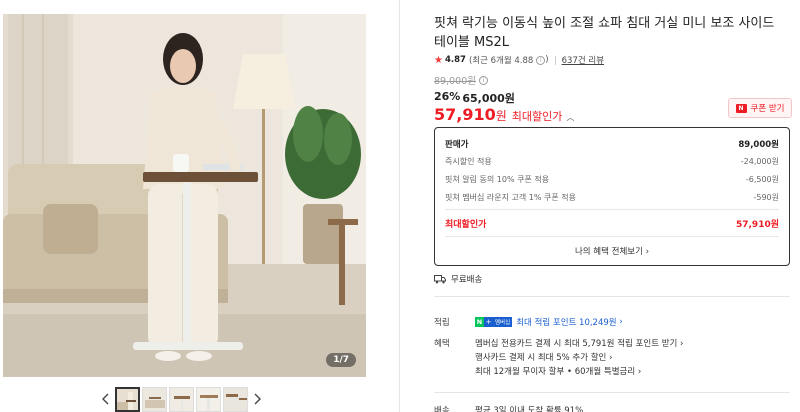 Image resolution: width=800 pixels, height=412 pixels. What do you see at coordinates (457, 145) in the screenshot?
I see `breakdown-label: 판매가` at bounding box center [457, 145].